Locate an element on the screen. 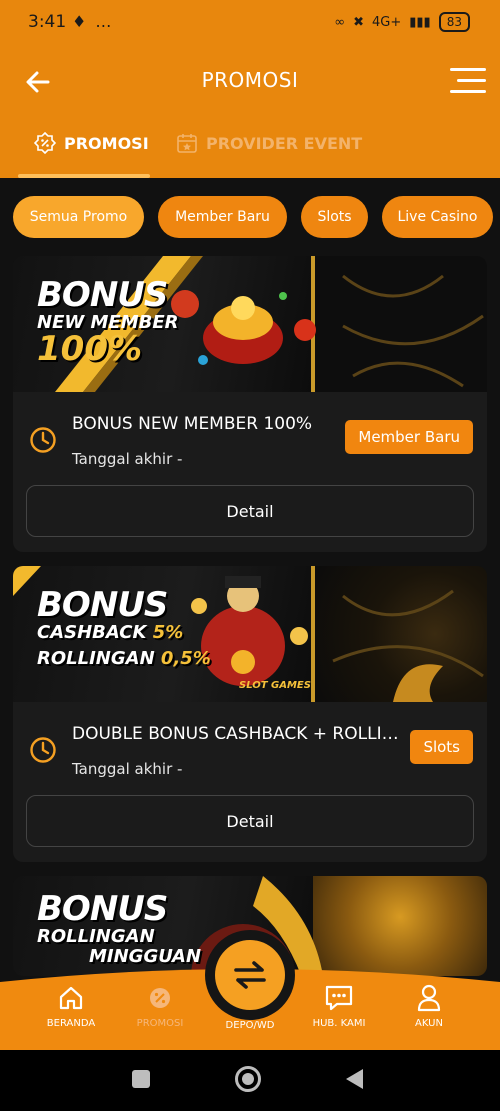 This screenshot has width=500, height=1111. tab-provider-event-label: PROVIDER EVENT is located at coordinates (284, 143).